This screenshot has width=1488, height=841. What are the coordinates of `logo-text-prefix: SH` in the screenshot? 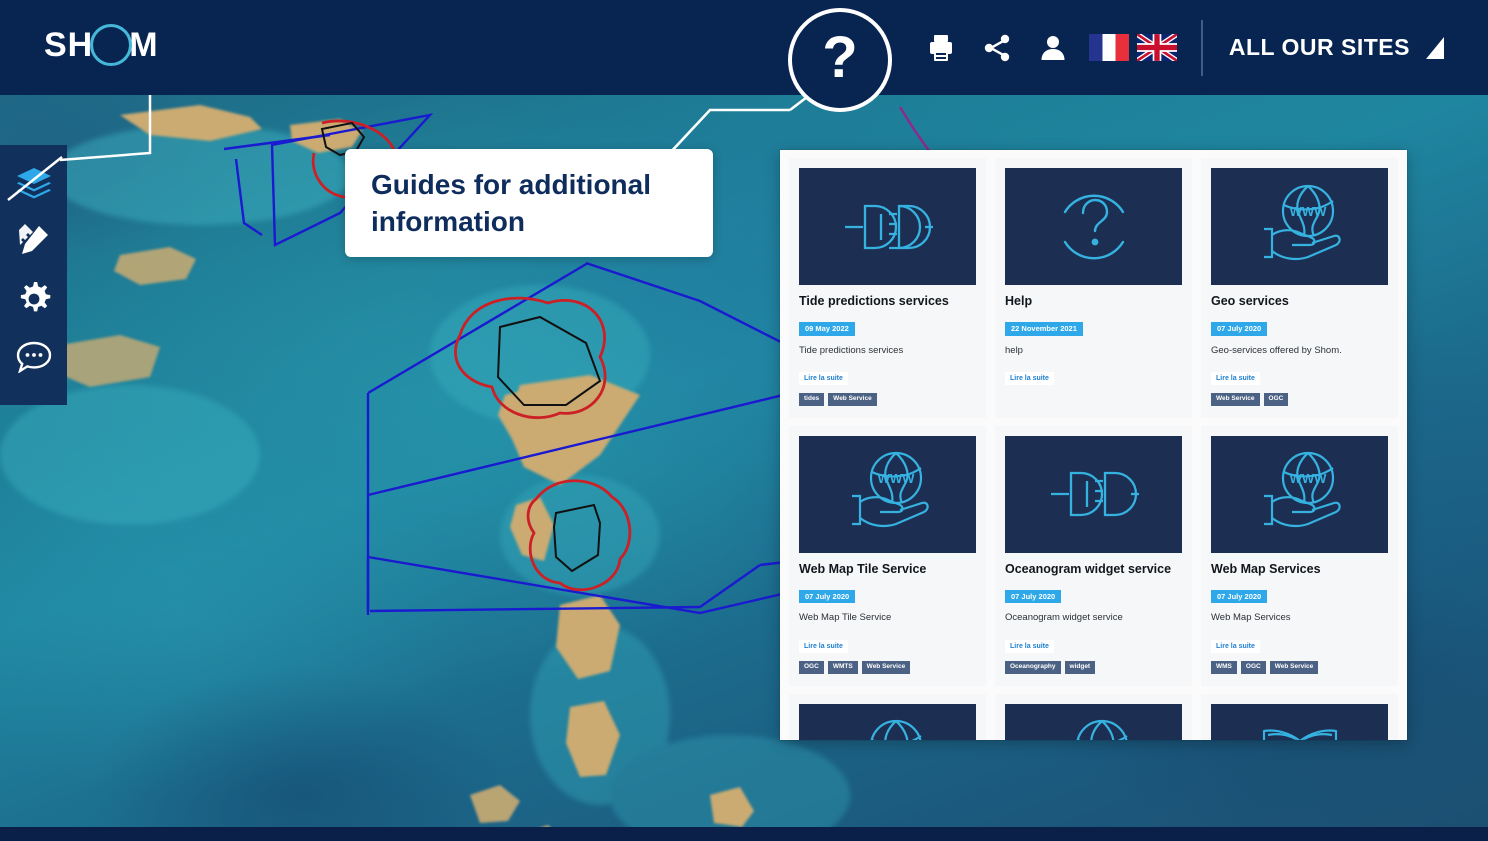 It's located at (69, 45).